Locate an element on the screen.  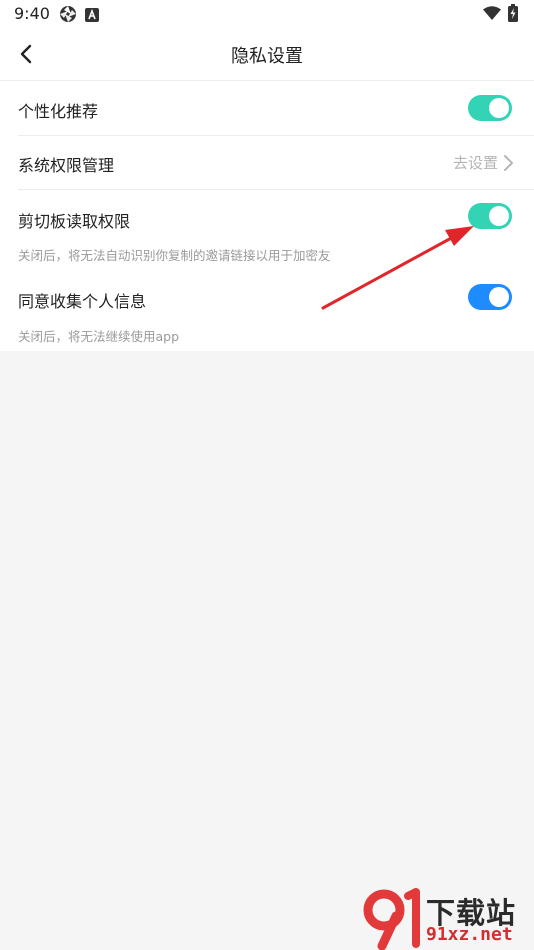
personalized-recommendation-toggle is located at coordinates (490, 108).